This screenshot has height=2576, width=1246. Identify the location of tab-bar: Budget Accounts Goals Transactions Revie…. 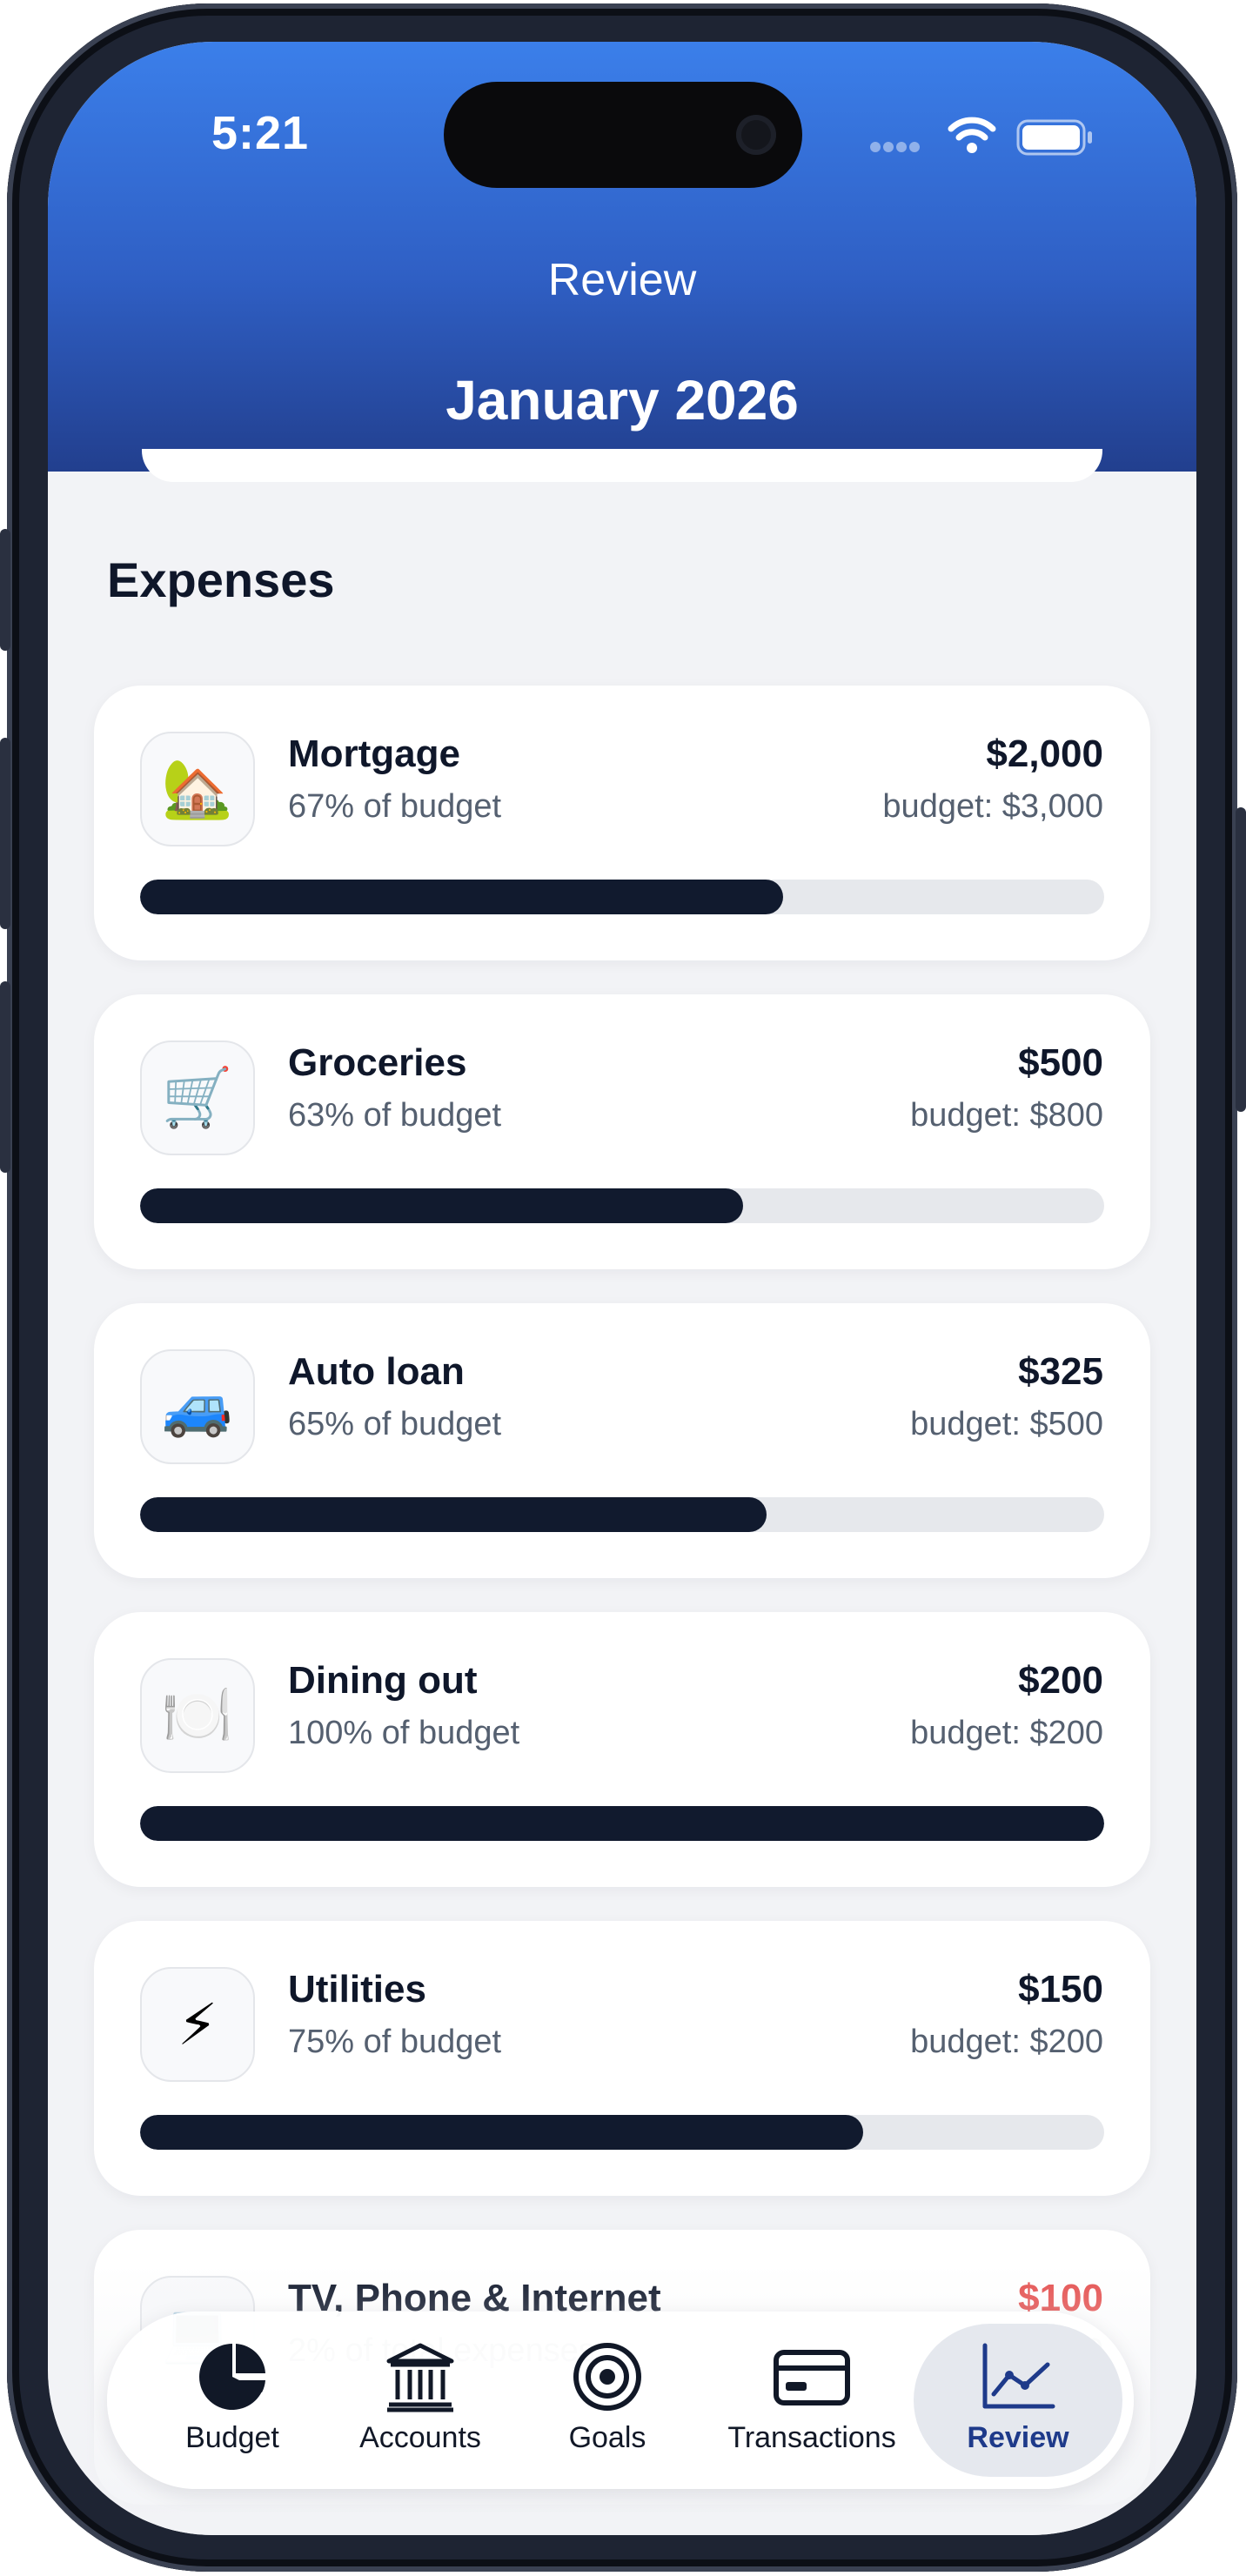
(620, 2400).